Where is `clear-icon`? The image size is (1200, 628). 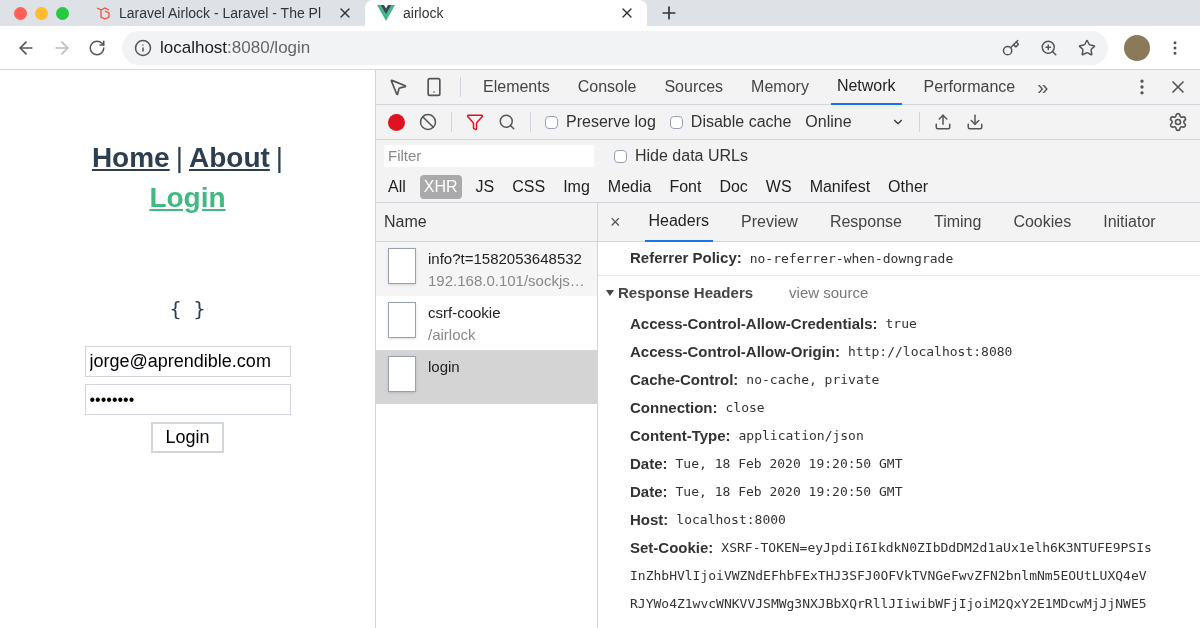 clear-icon is located at coordinates (428, 122).